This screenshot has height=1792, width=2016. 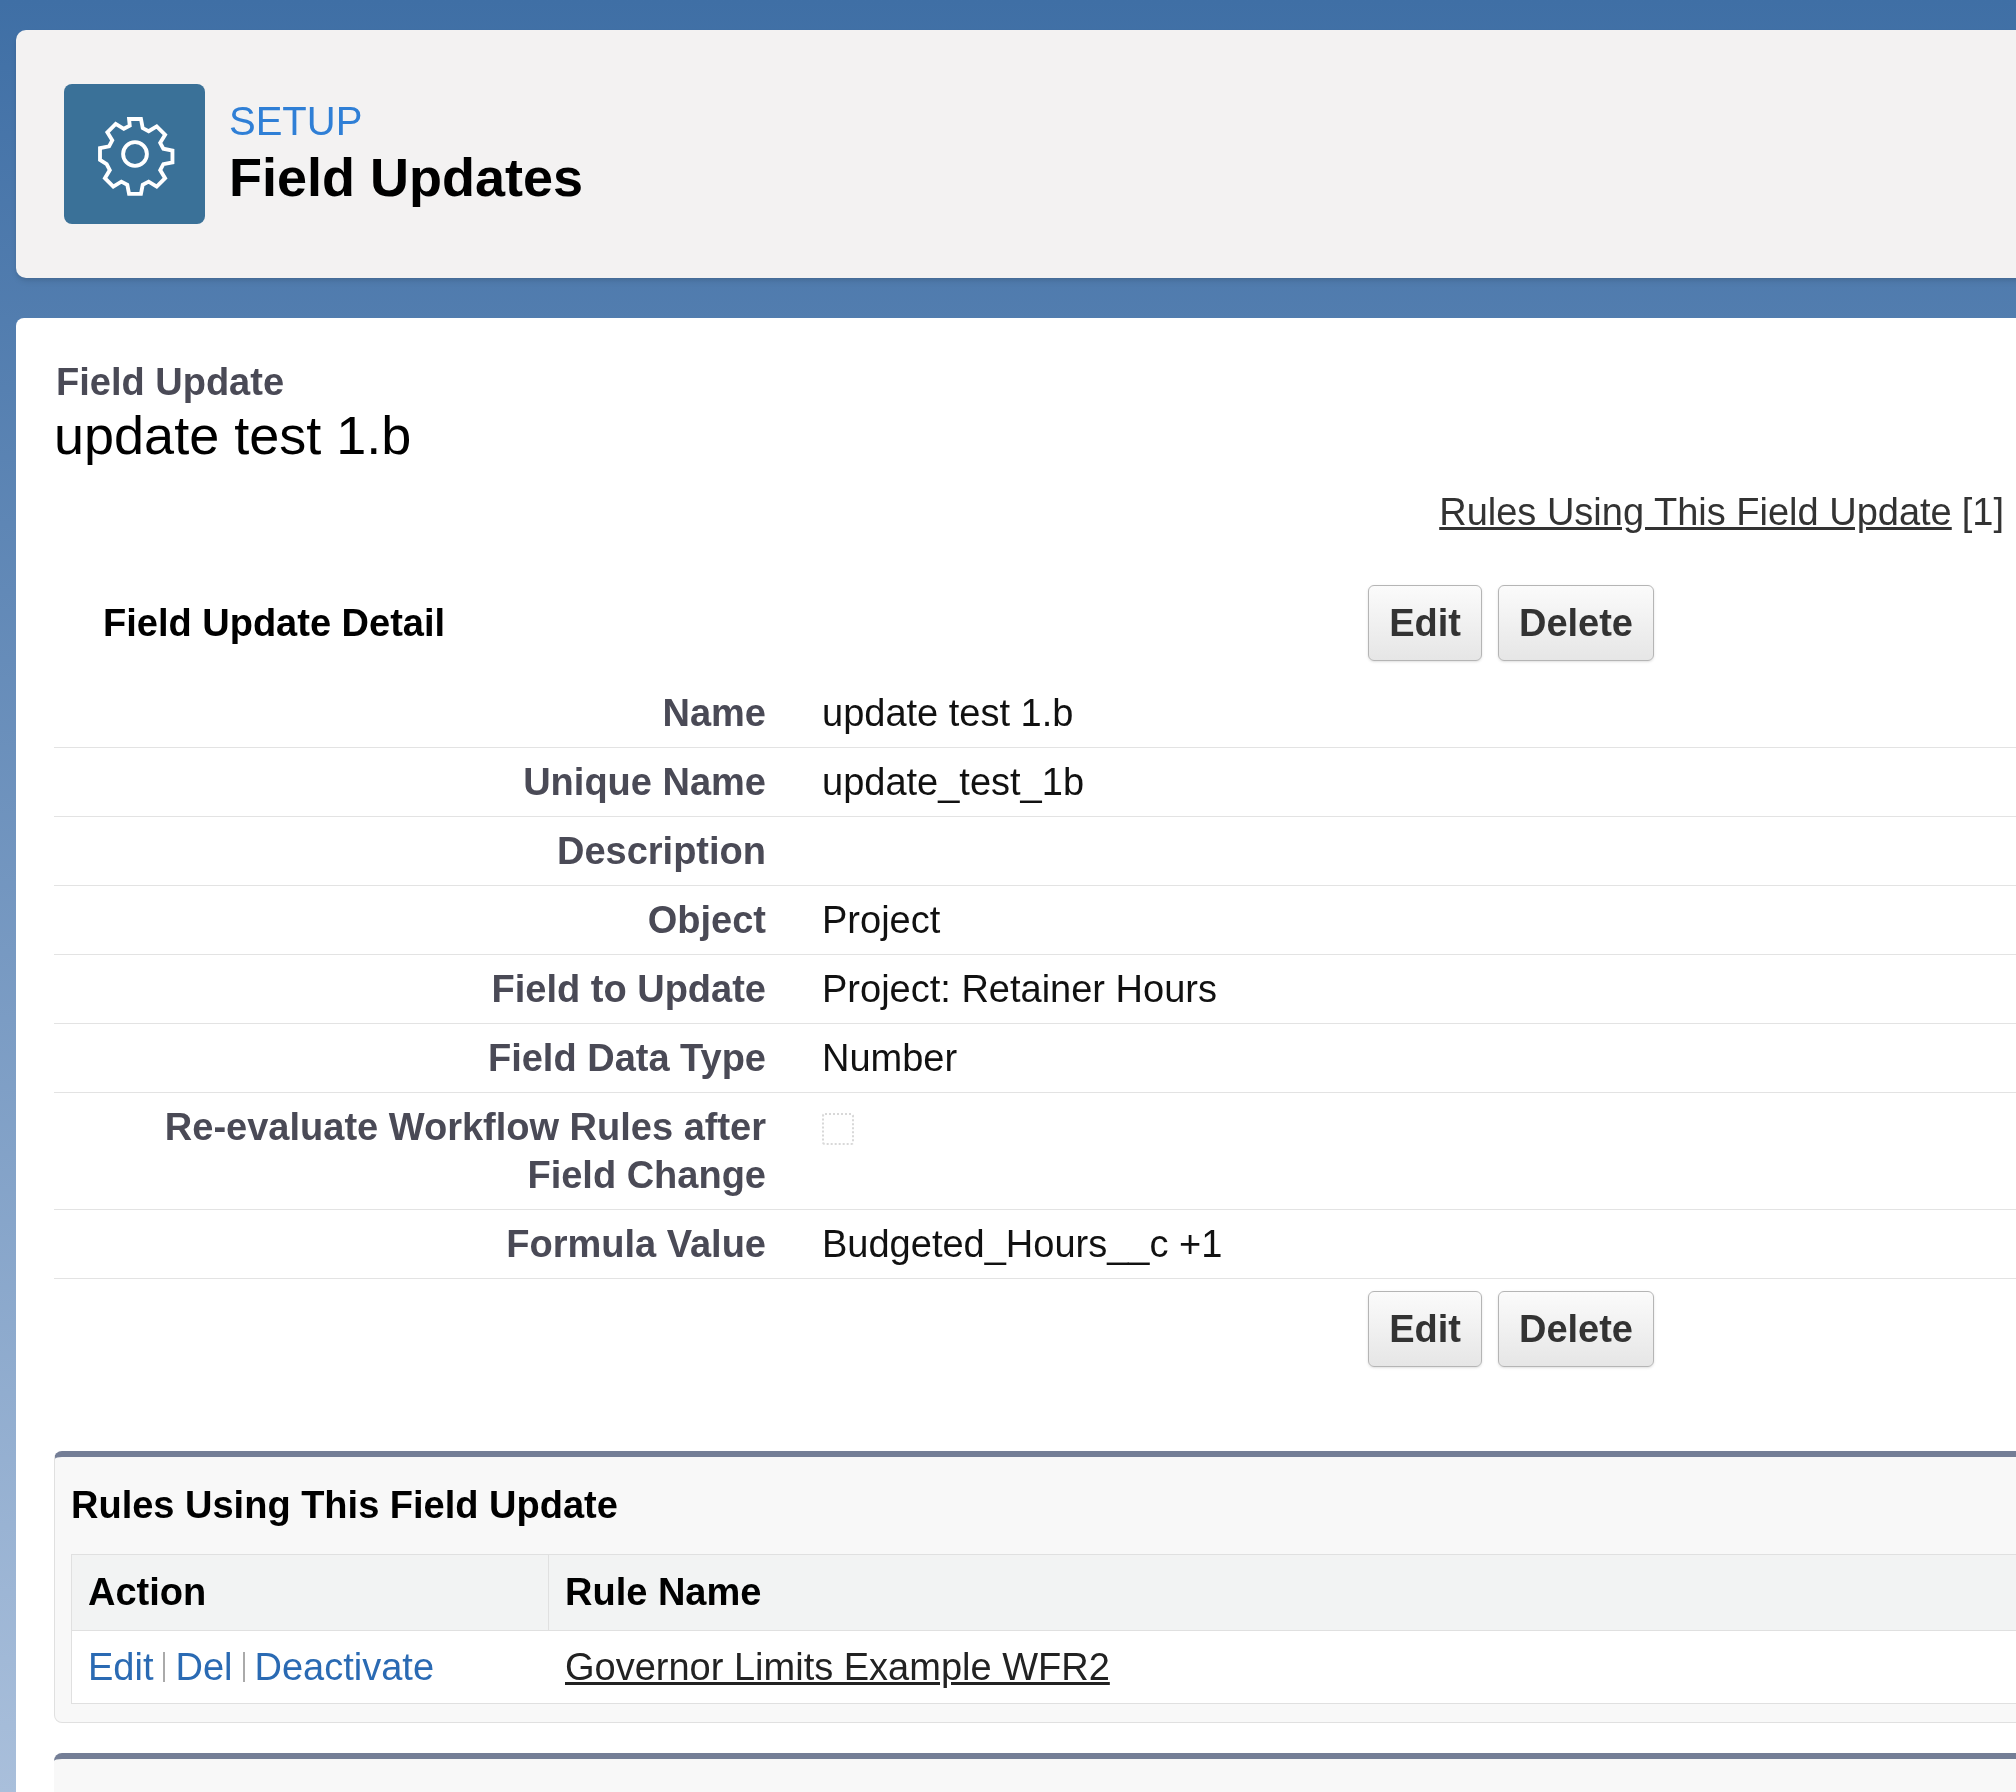 I want to click on field-label: Field Data Type, so click(x=626, y=1058).